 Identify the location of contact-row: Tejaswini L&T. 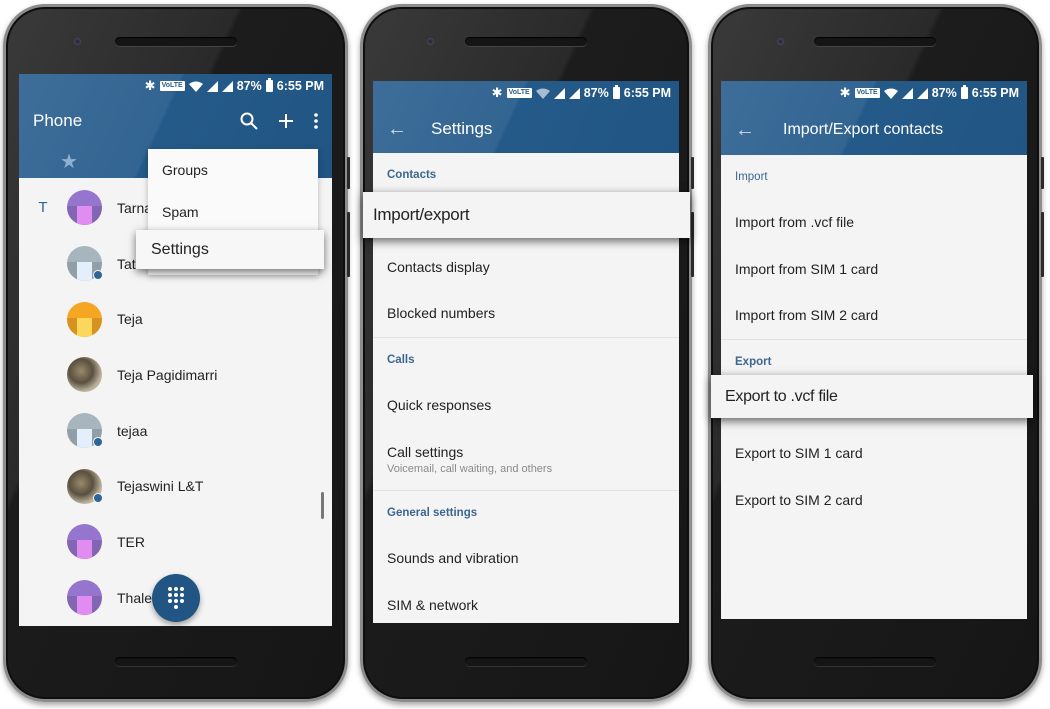
(175, 486).